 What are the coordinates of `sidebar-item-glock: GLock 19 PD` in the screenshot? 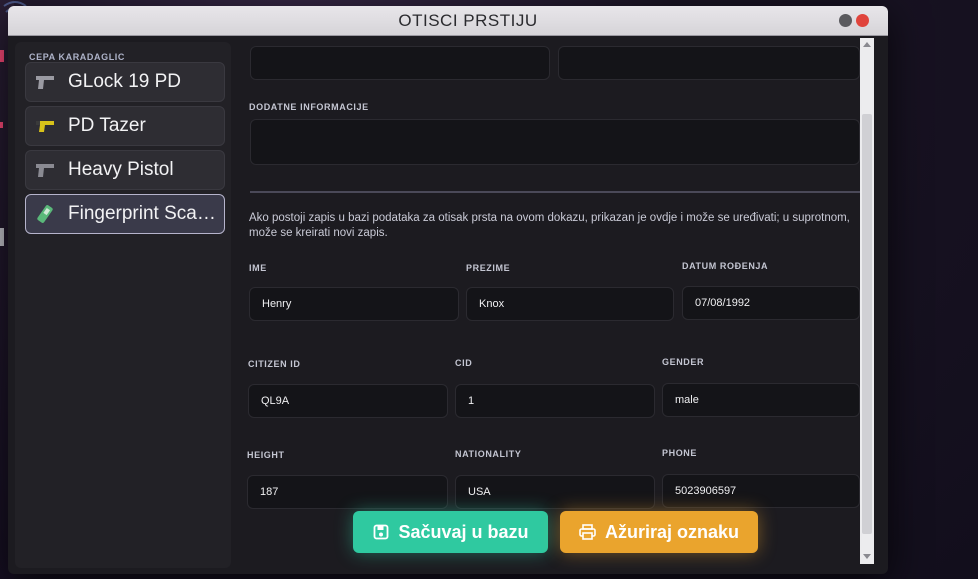 It's located at (125, 82).